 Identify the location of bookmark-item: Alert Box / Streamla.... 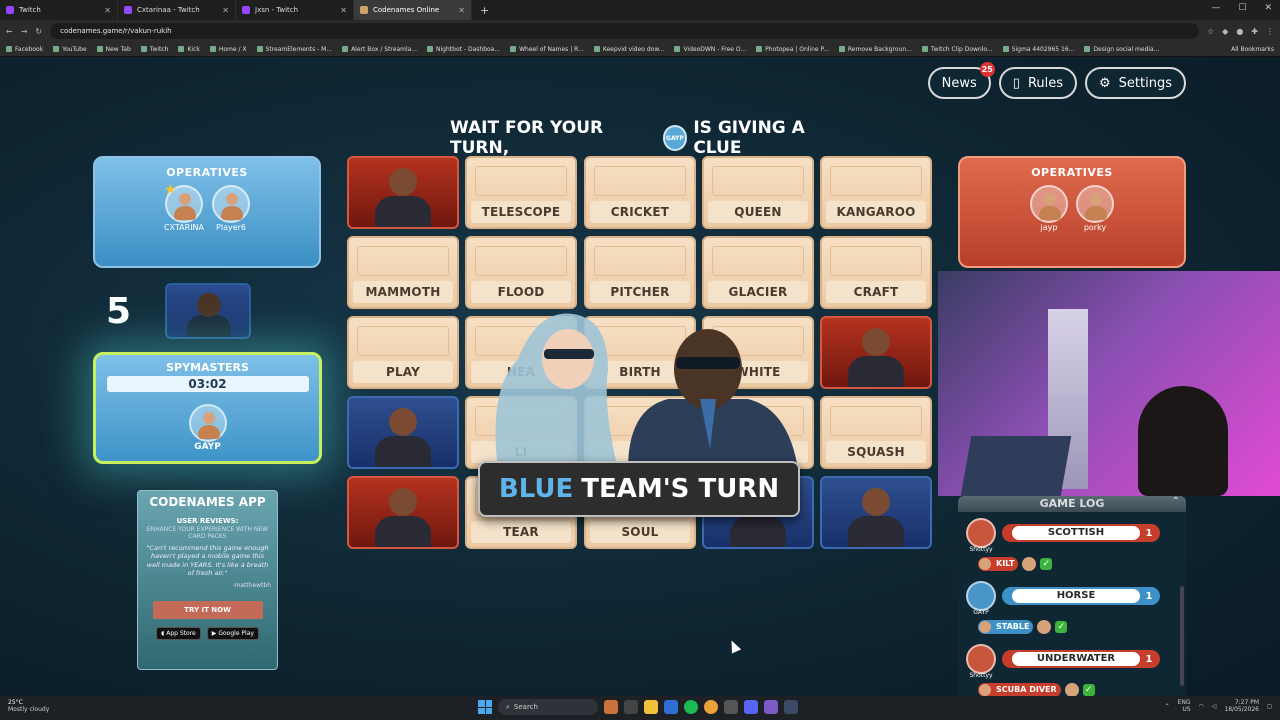
(379, 49).